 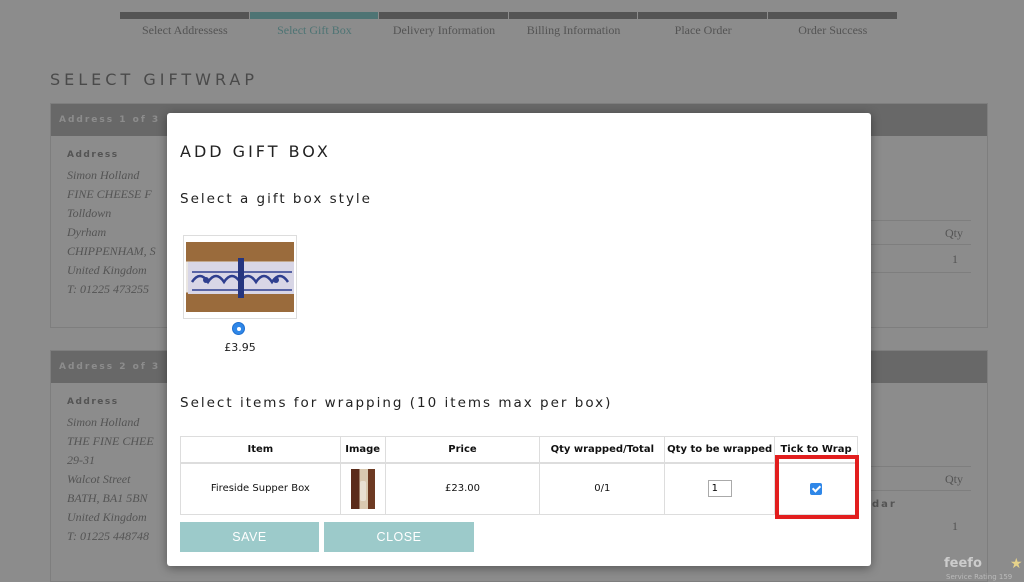 I want to click on table-row: Fireside Supper Box £23.00 0/1, so click(x=519, y=488).